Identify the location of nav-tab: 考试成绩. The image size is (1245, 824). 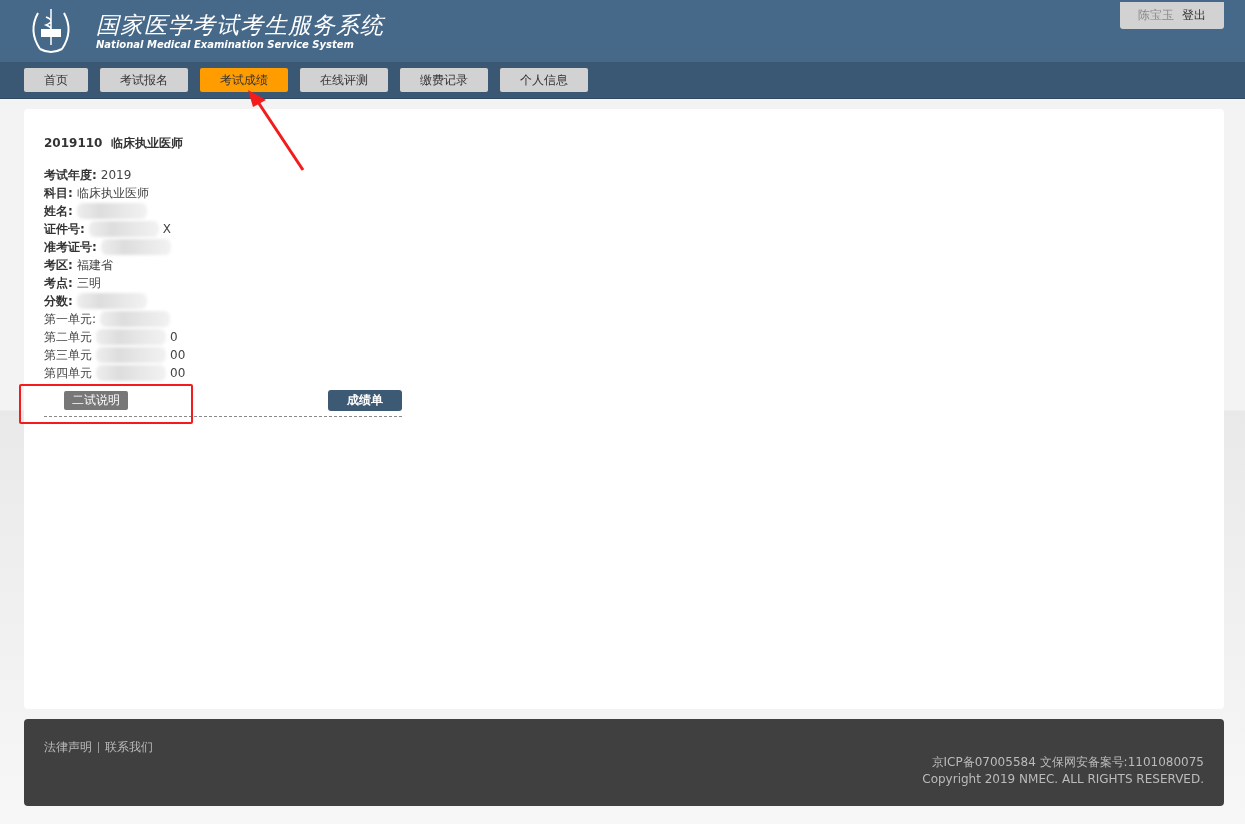
(244, 80).